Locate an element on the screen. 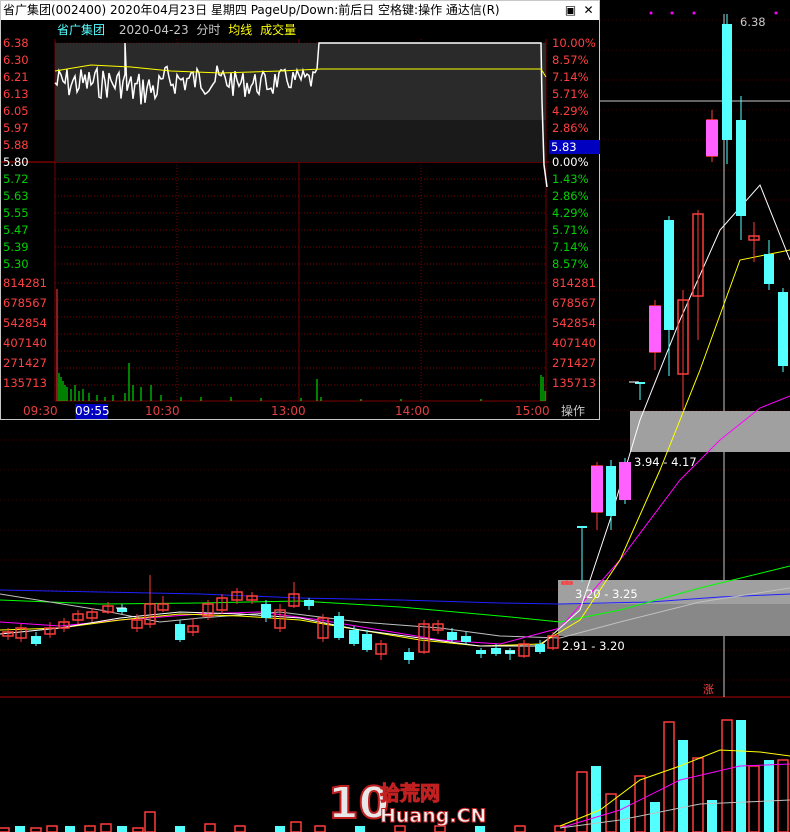 This screenshot has width=790, height=832. price-tick-label: 6.21 is located at coordinates (16, 77).